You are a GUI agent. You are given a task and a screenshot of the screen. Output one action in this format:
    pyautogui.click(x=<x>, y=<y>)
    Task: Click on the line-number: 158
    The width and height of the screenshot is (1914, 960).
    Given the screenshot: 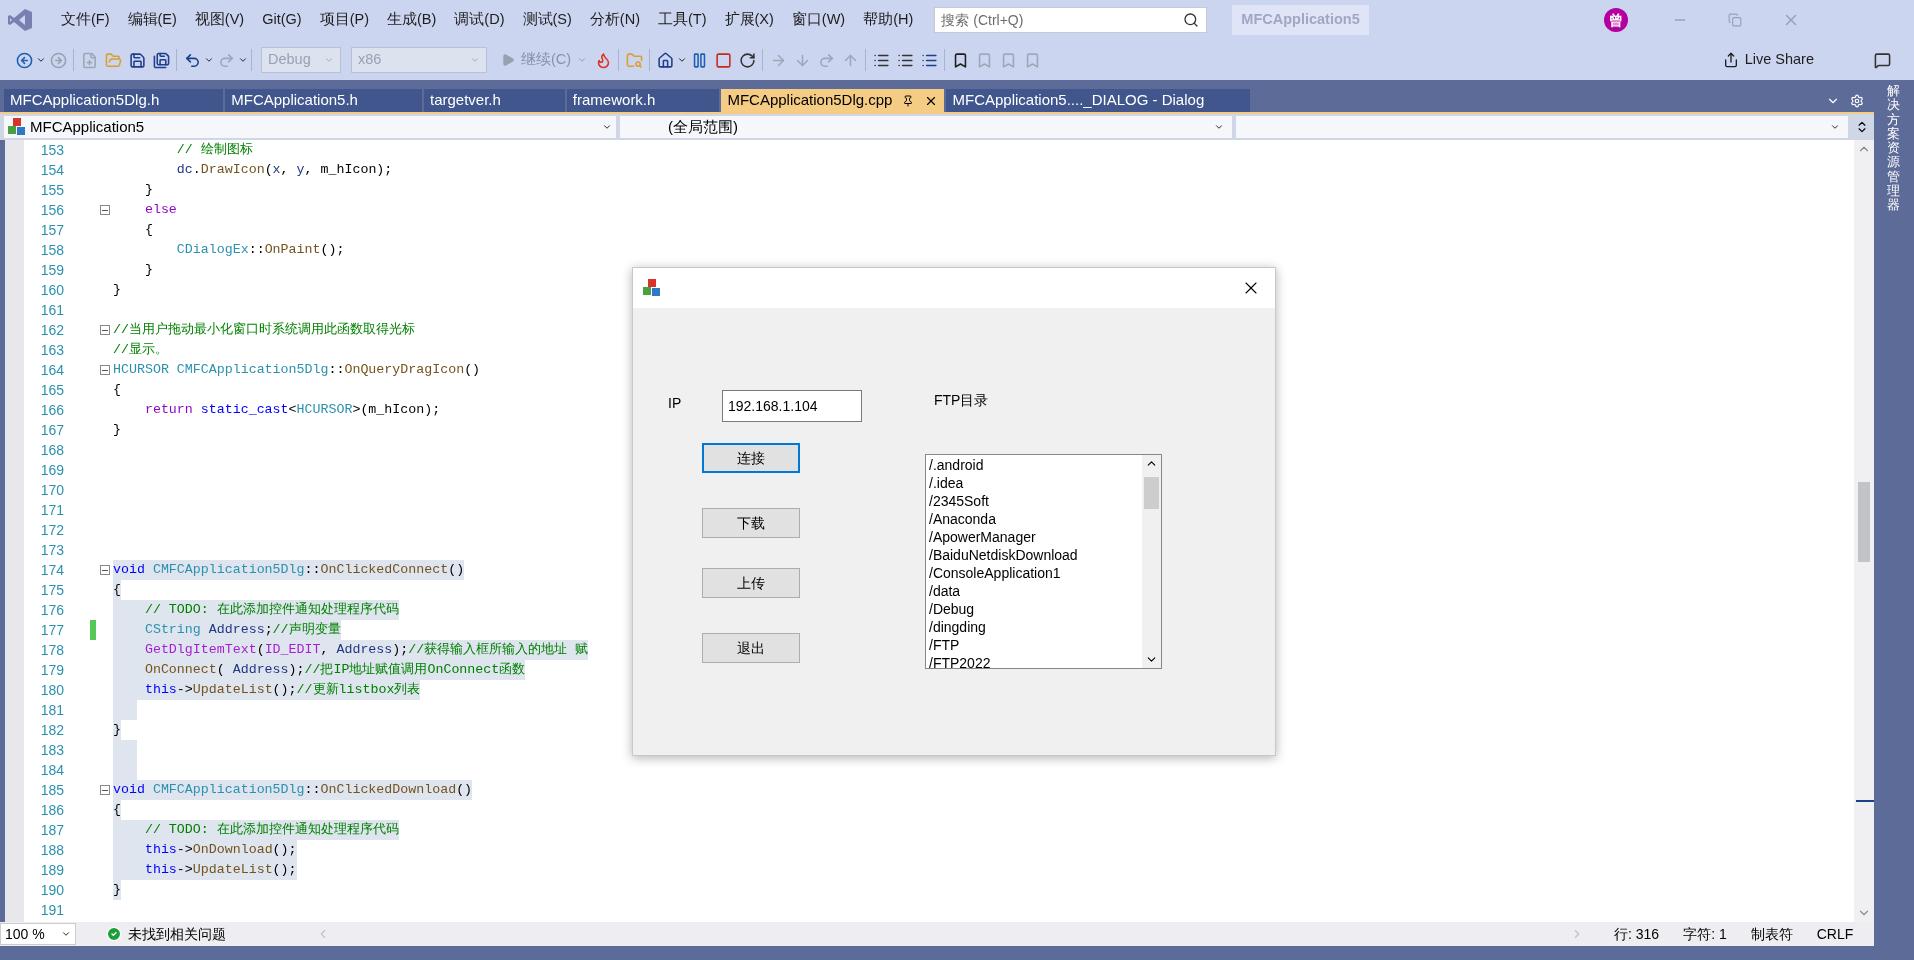 What is the action you would take?
    pyautogui.click(x=51, y=250)
    